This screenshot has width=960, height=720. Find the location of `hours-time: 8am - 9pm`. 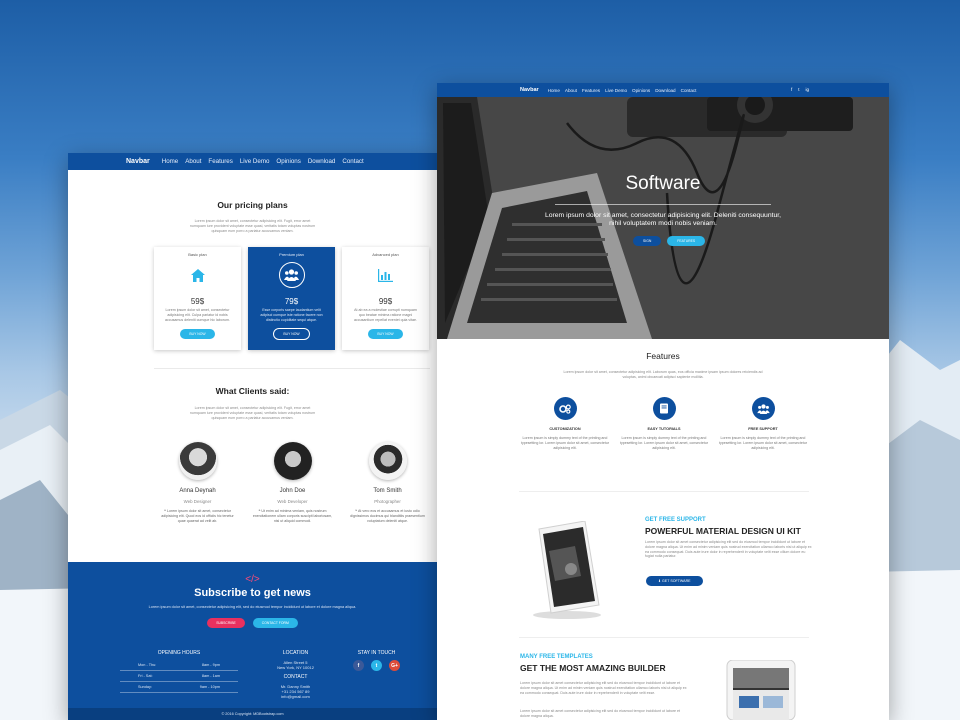

hours-time: 8am - 9pm is located at coordinates (210, 665).